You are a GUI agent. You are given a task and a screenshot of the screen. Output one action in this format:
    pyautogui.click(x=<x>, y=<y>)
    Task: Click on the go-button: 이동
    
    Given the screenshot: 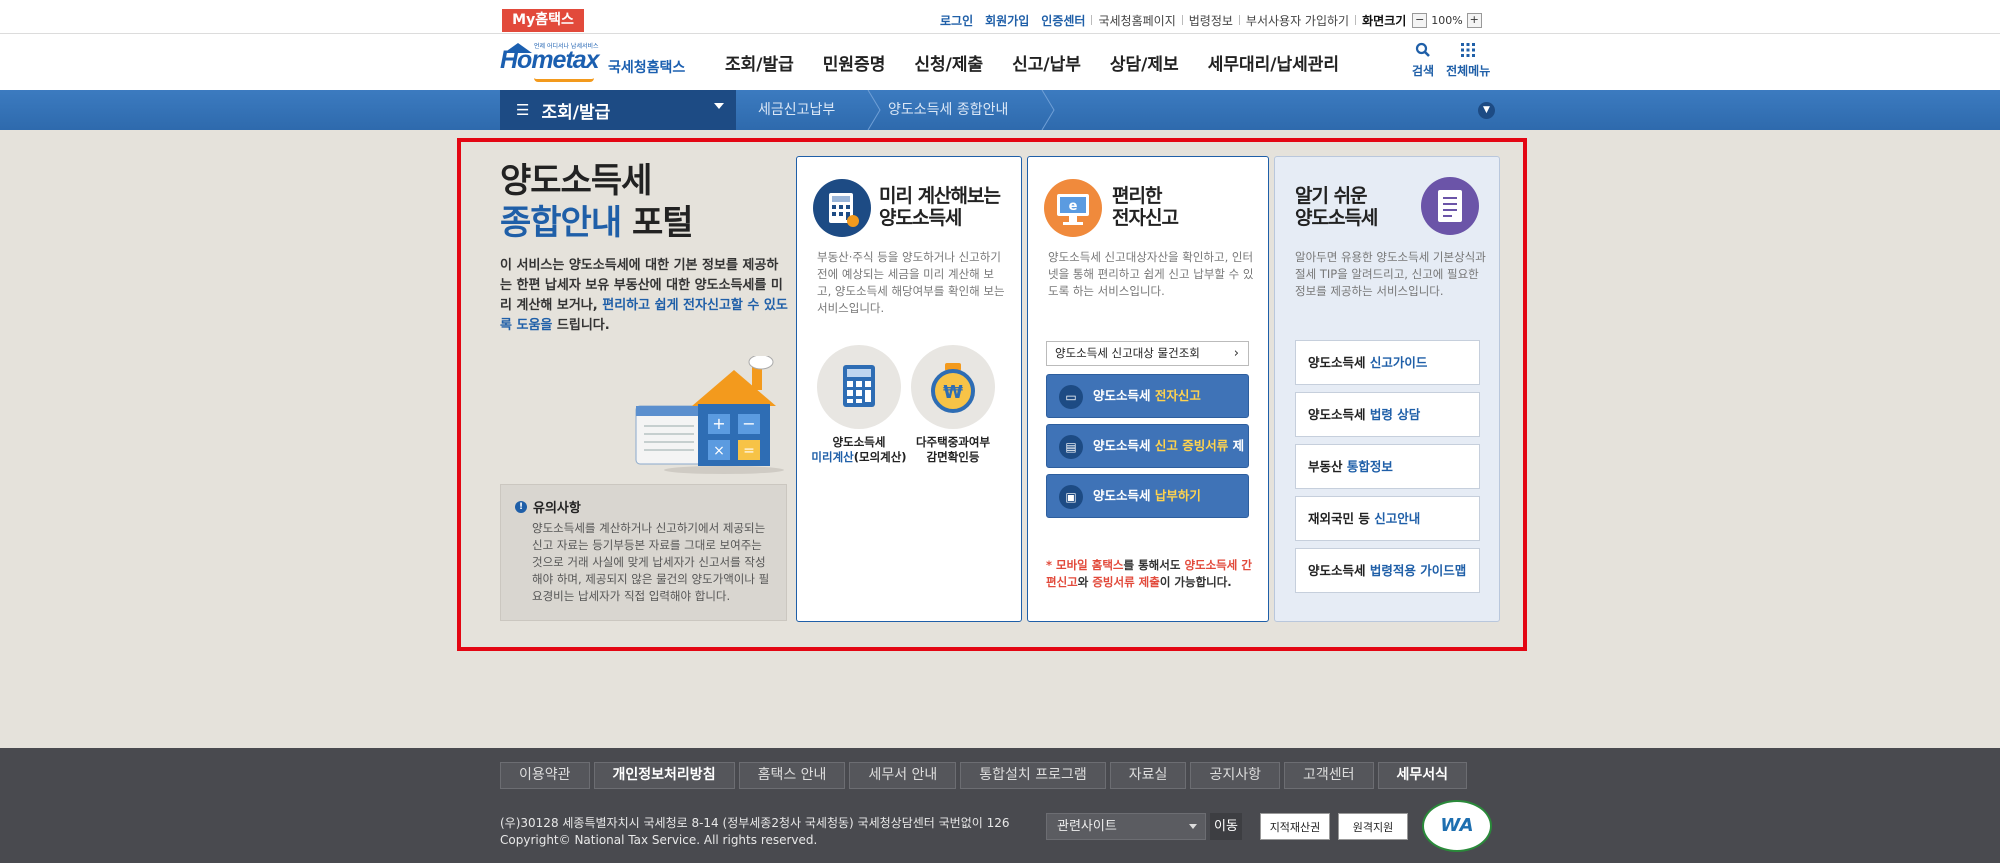 What is the action you would take?
    pyautogui.click(x=1226, y=826)
    